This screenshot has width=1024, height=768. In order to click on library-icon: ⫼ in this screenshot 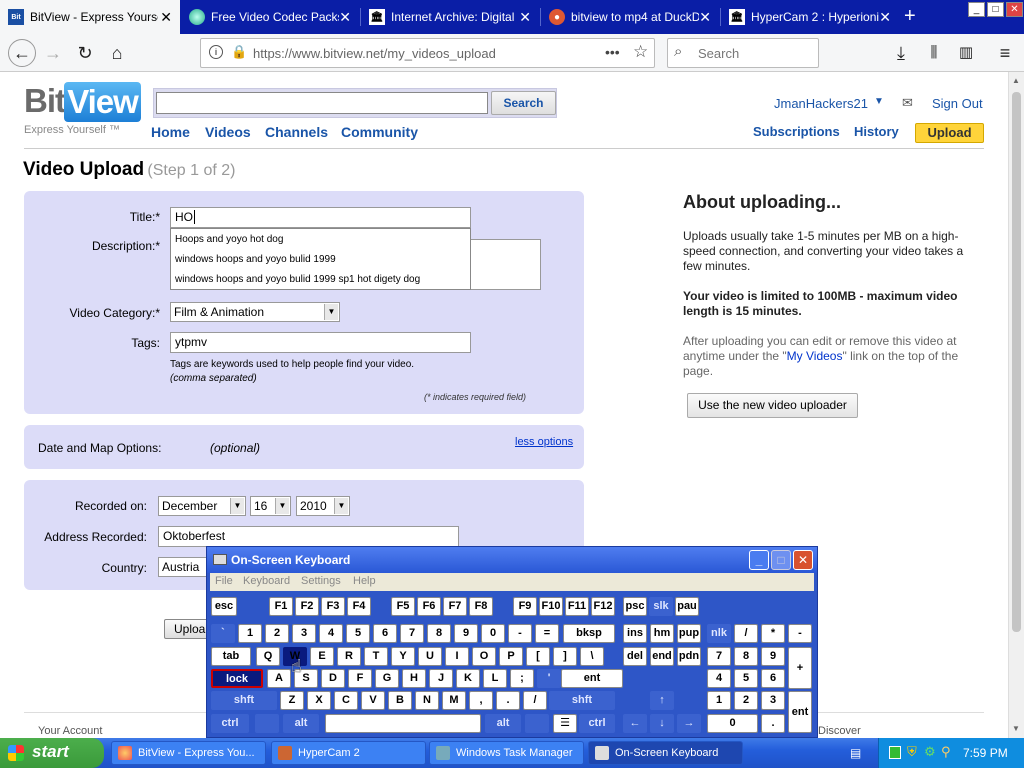, I will do `click(934, 53)`.